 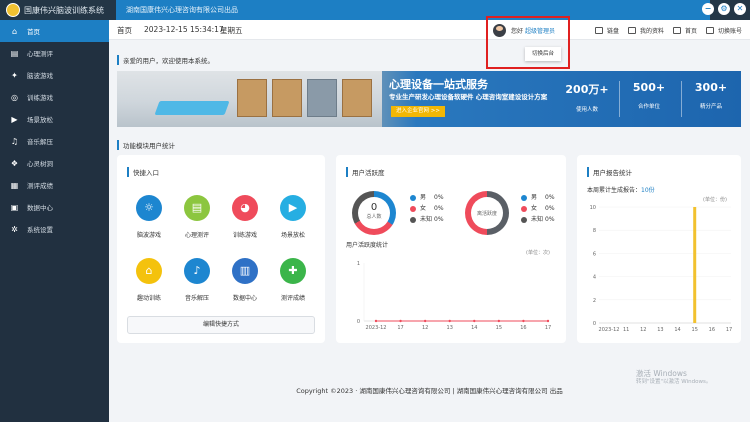 What do you see at coordinates (374, 217) in the screenshot?
I see `total-users-label: 总人数` at bounding box center [374, 217].